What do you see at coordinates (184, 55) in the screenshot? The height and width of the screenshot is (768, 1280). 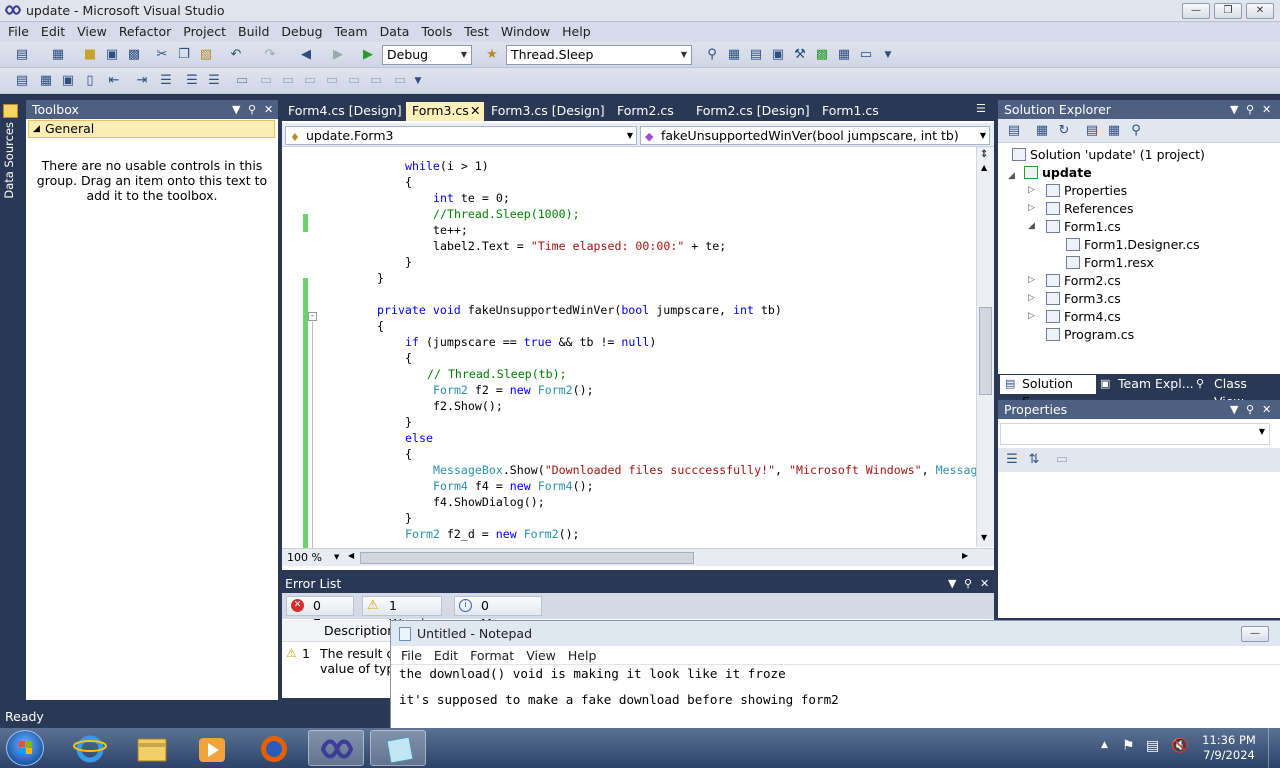 I see `copy-icon: ❐` at bounding box center [184, 55].